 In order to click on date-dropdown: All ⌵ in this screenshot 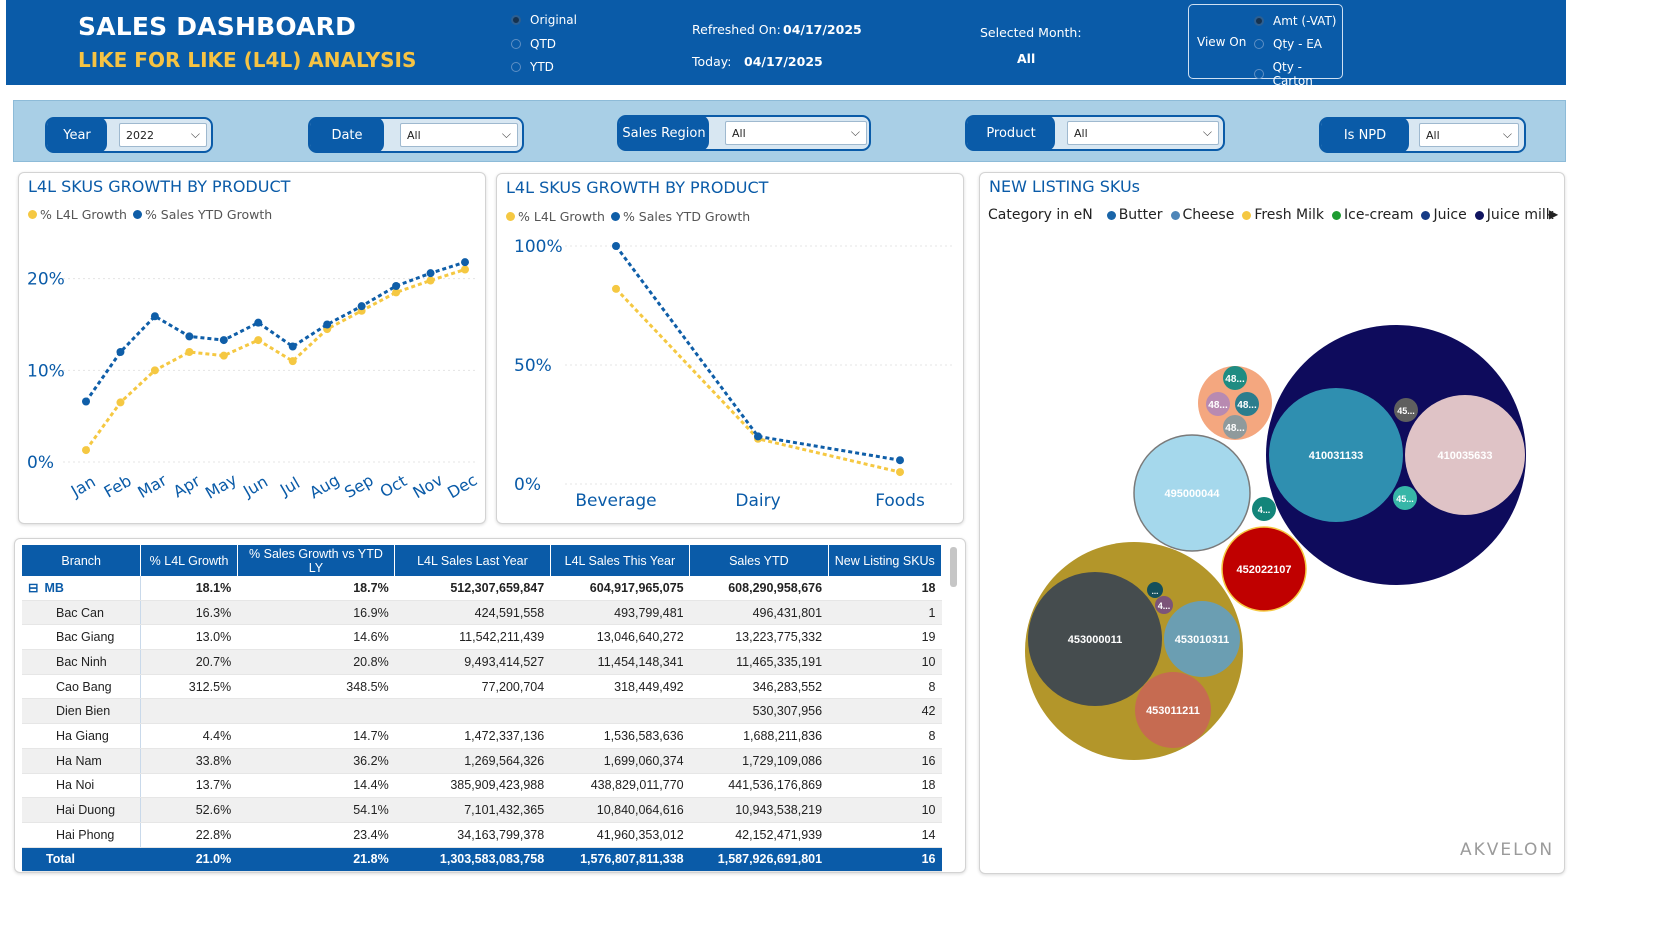, I will do `click(459, 135)`.